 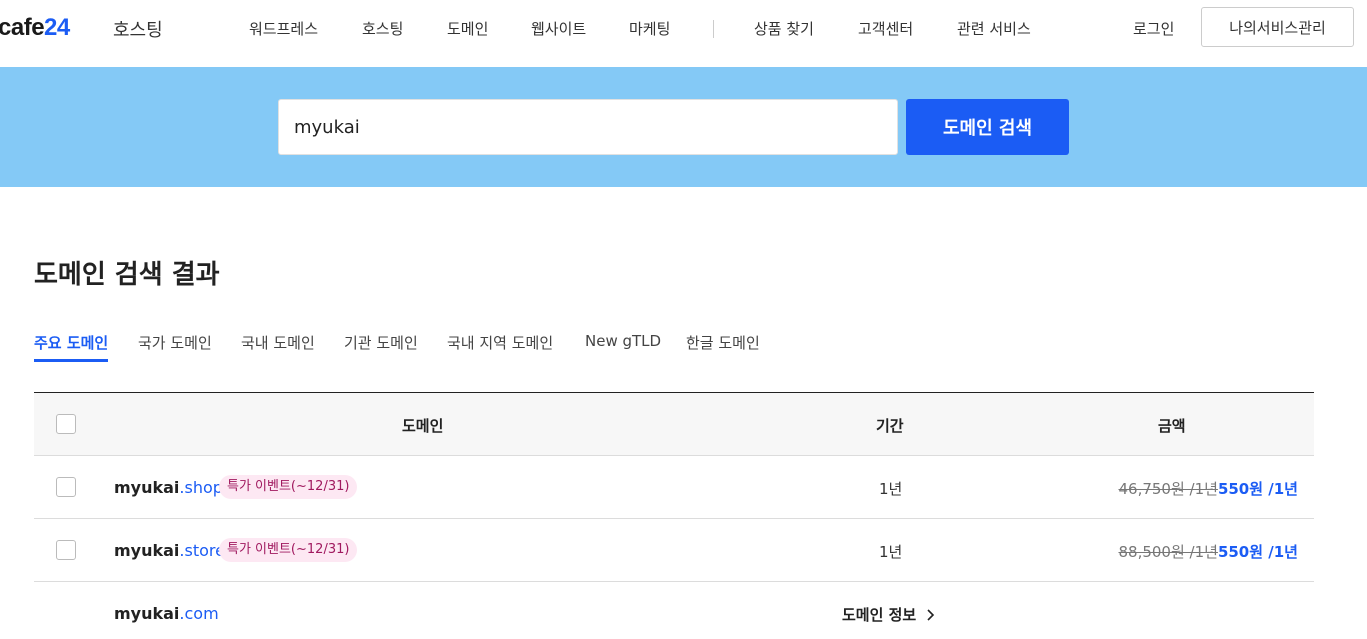 I want to click on domain-tld: .com, so click(x=199, y=613).